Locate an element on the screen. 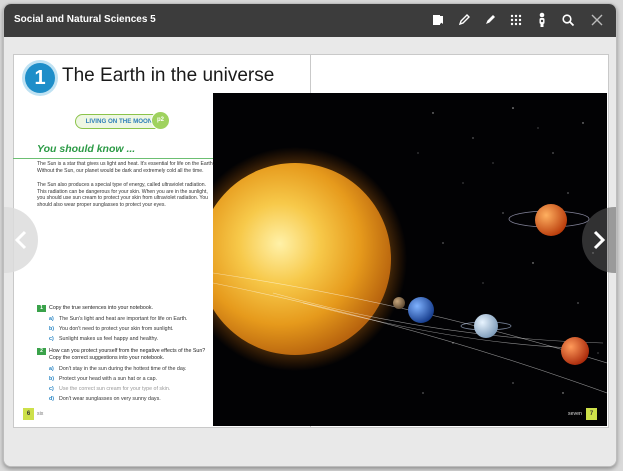 This screenshot has width=623, height=471. top-toolbar: Social and Natural Sciences 5 is located at coordinates (310, 20).